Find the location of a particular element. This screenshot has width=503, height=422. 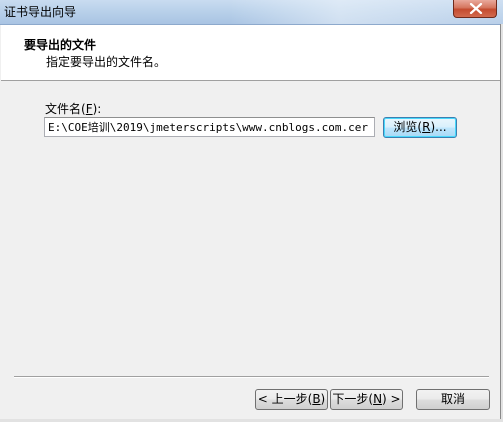

back-button: < 上一步(B) is located at coordinates (291, 399).